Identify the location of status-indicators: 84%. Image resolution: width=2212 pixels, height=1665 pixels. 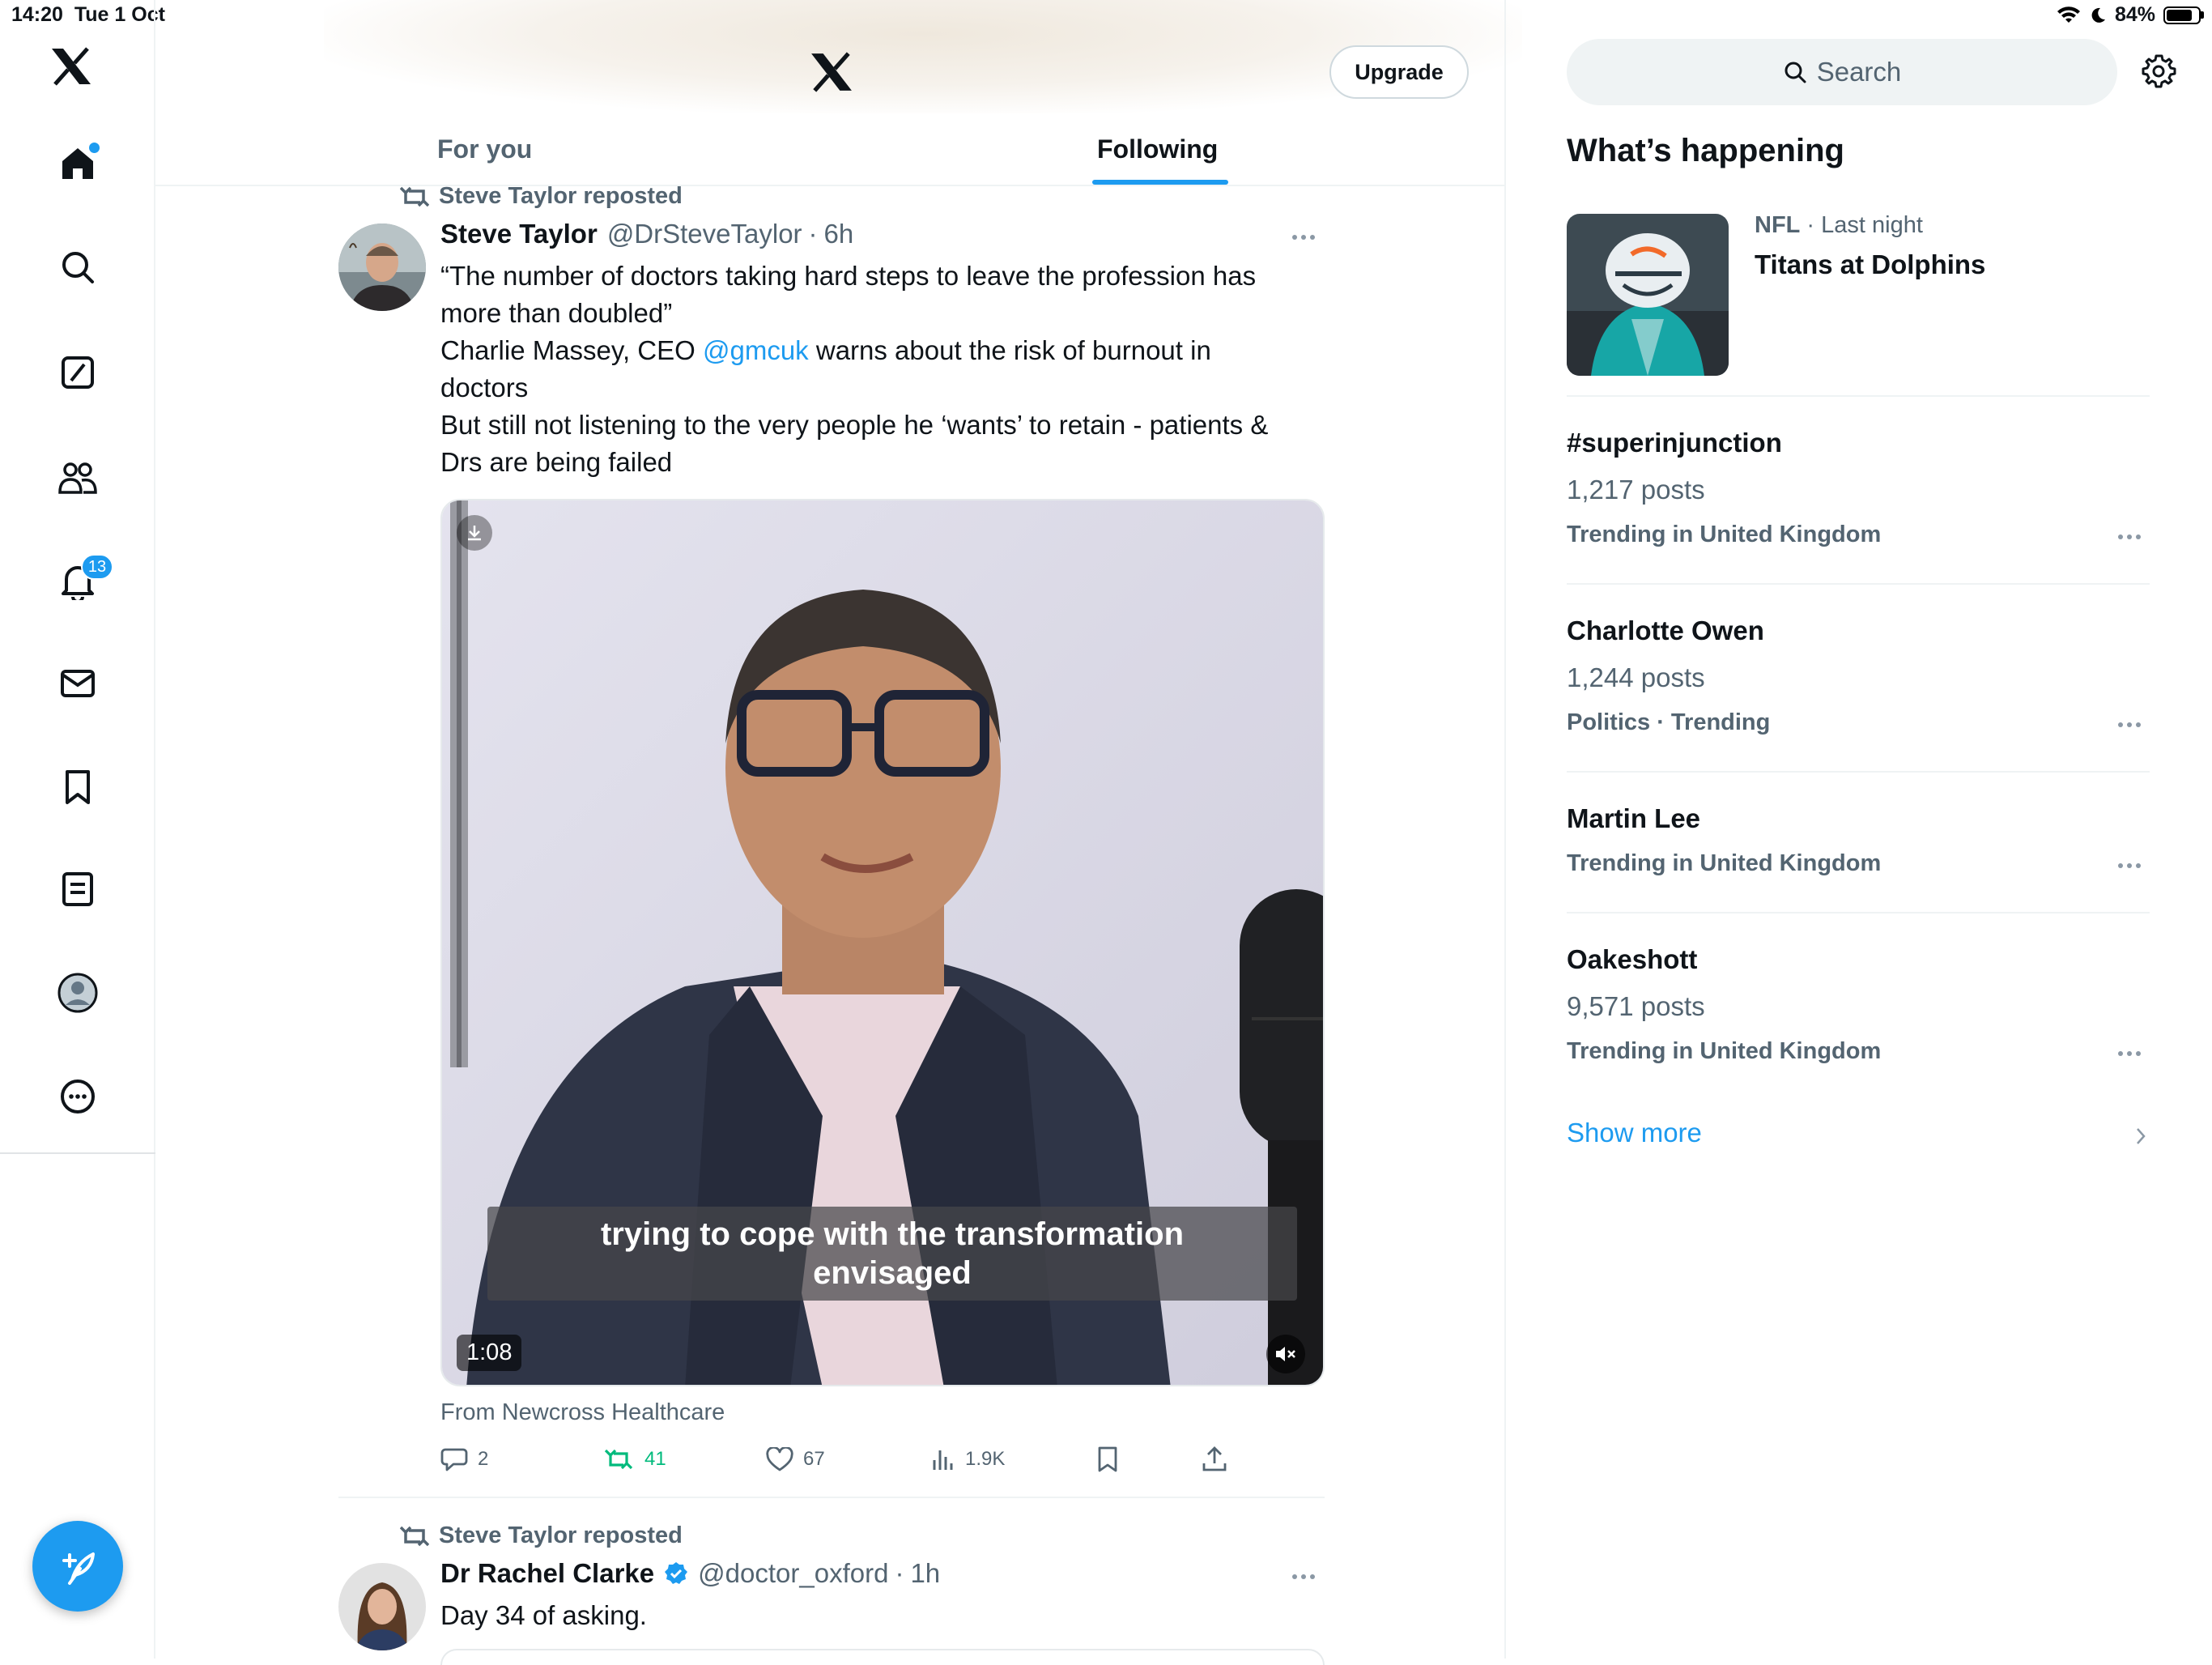
(2131, 15).